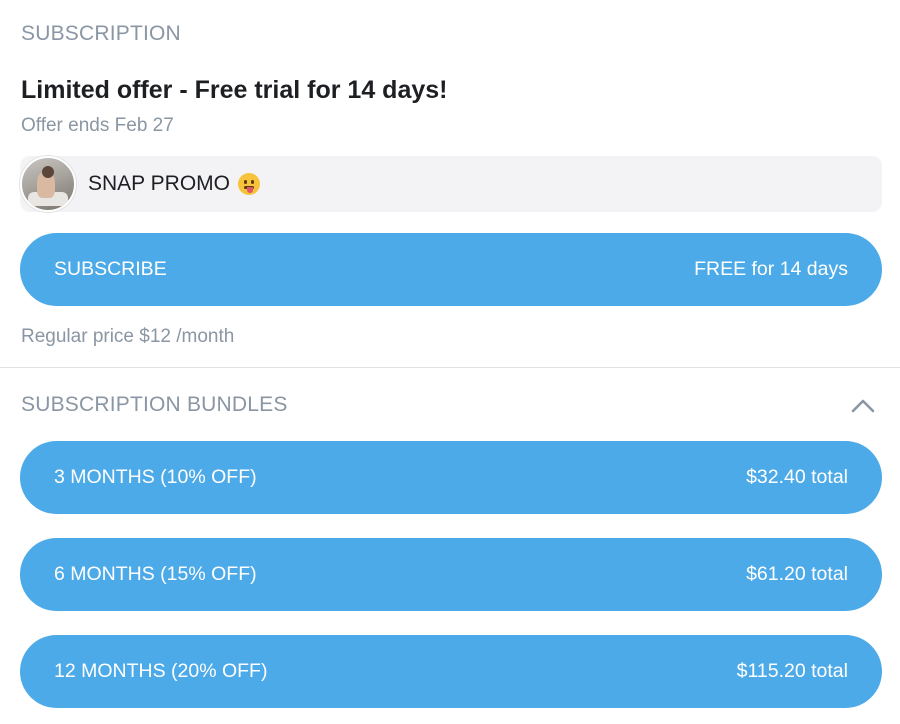 The width and height of the screenshot is (900, 724). What do you see at coordinates (48, 184) in the screenshot?
I see `avatar` at bounding box center [48, 184].